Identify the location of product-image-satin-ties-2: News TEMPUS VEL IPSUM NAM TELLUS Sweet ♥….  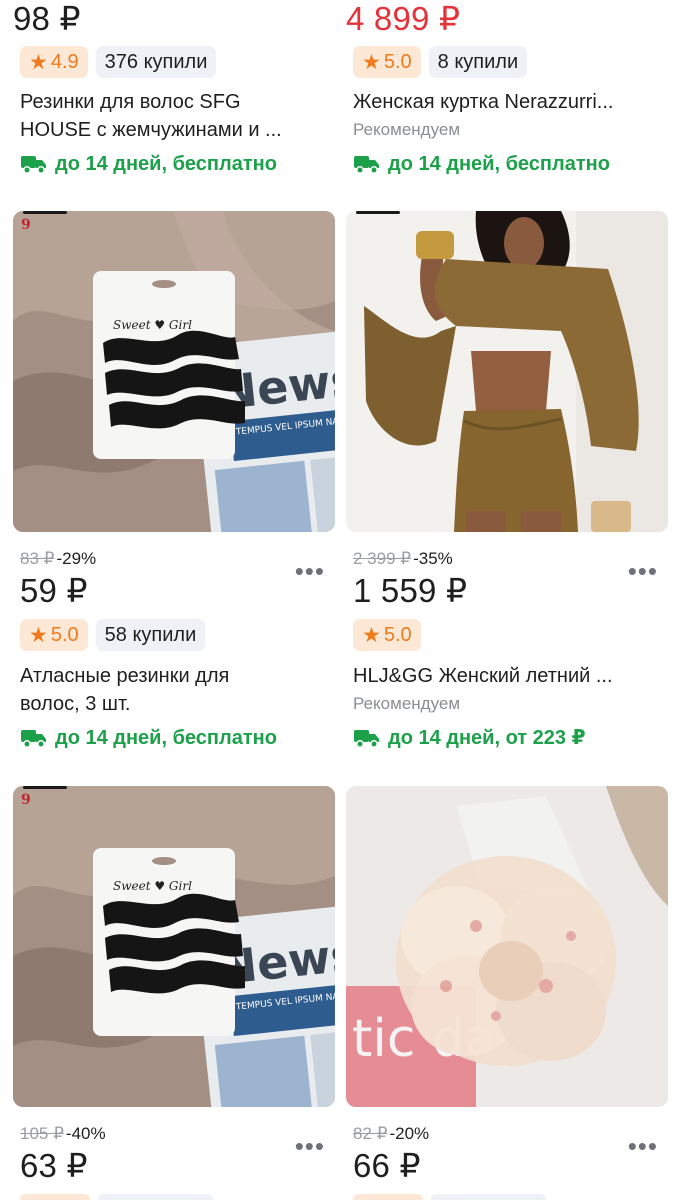
(174, 946).